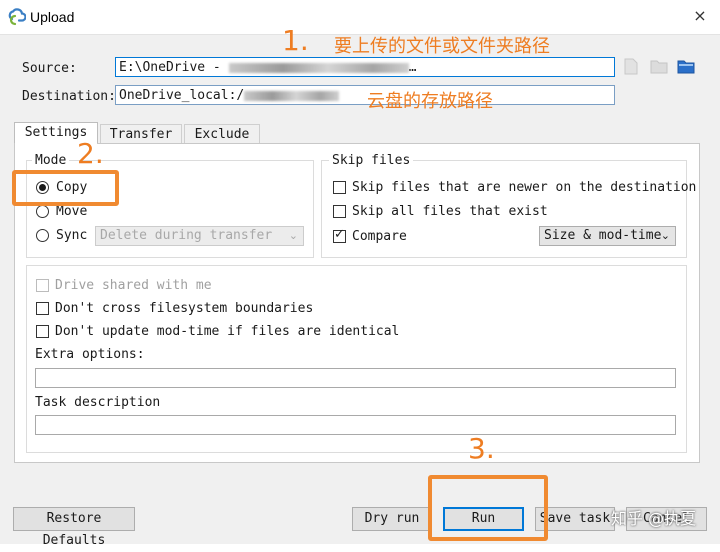 The height and width of the screenshot is (552, 720). I want to click on destination-path-prefix: OneDrive_local:/, so click(182, 95).